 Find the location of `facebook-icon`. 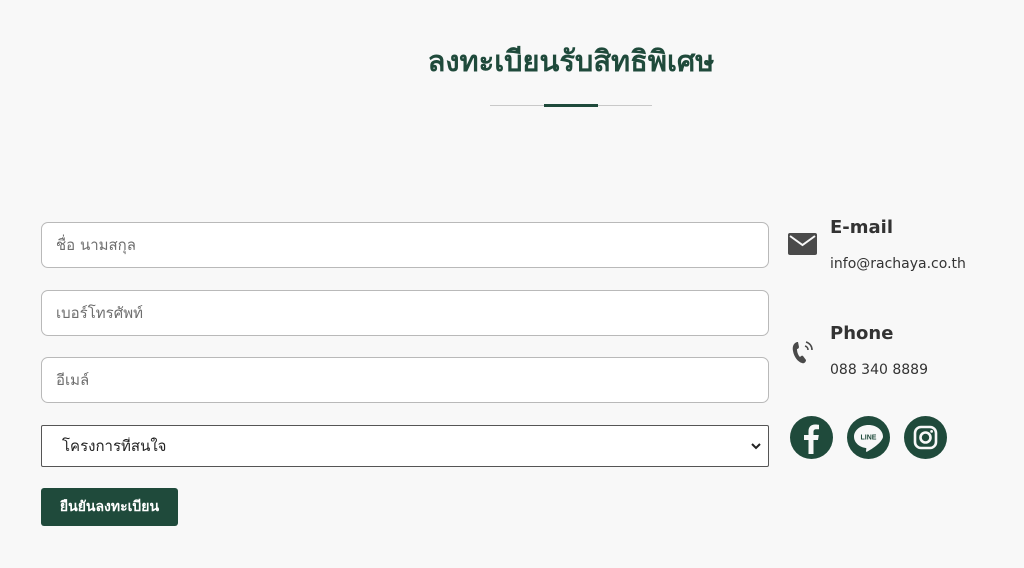

facebook-icon is located at coordinates (811, 439).